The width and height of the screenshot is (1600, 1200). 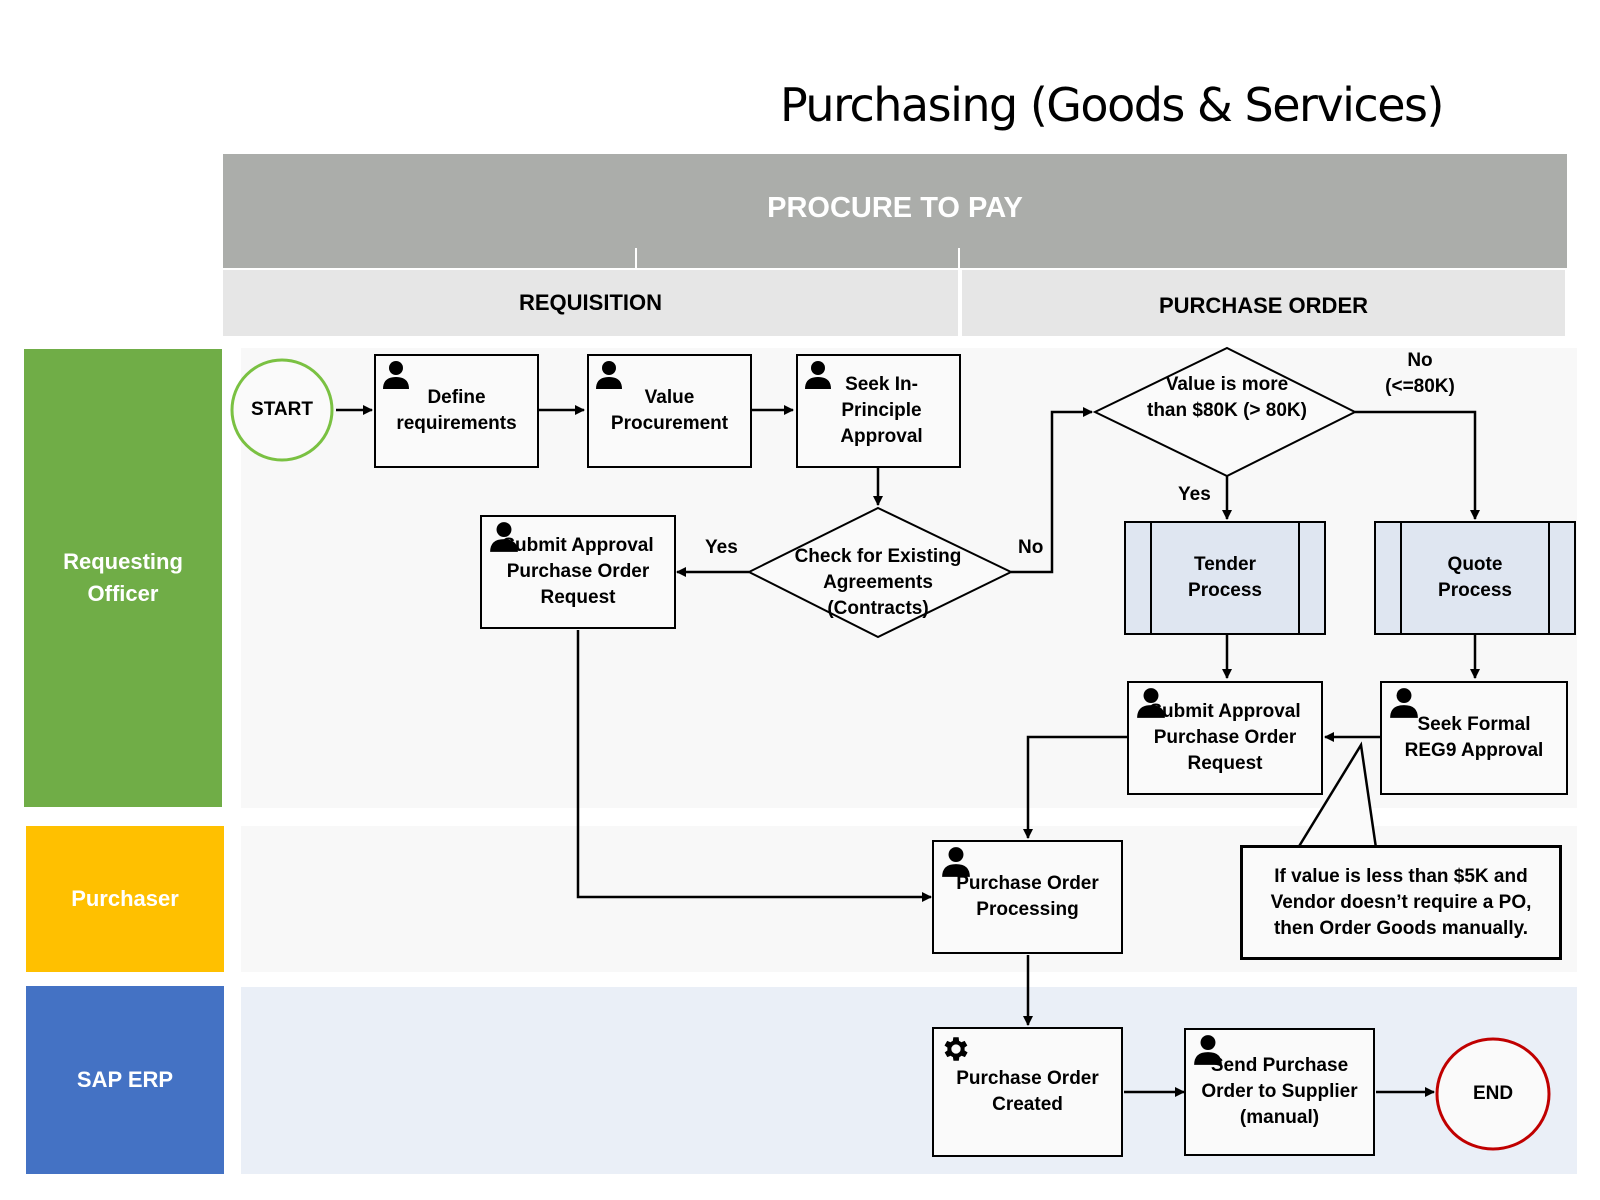 I want to click on subprocess-tender-label: Tender Process, so click(x=1225, y=577).